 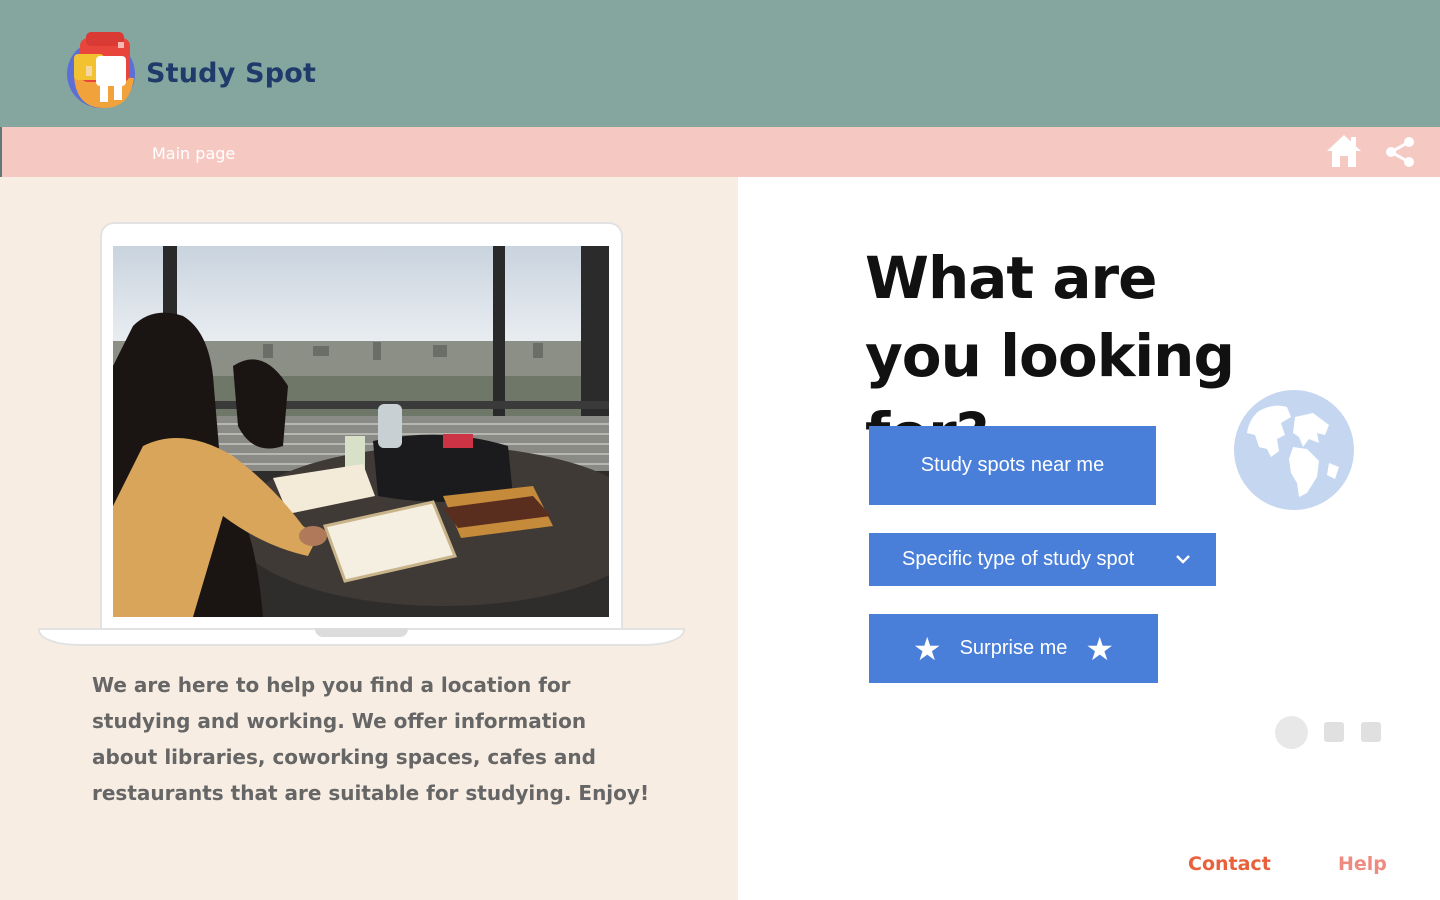 I want to click on brand-logo: Study Spot, so click(x=190, y=71).